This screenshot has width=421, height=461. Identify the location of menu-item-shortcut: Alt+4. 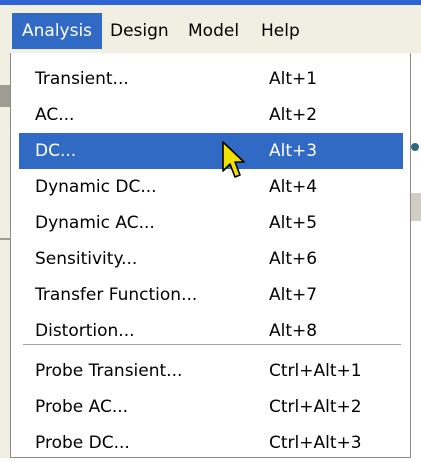
(293, 187).